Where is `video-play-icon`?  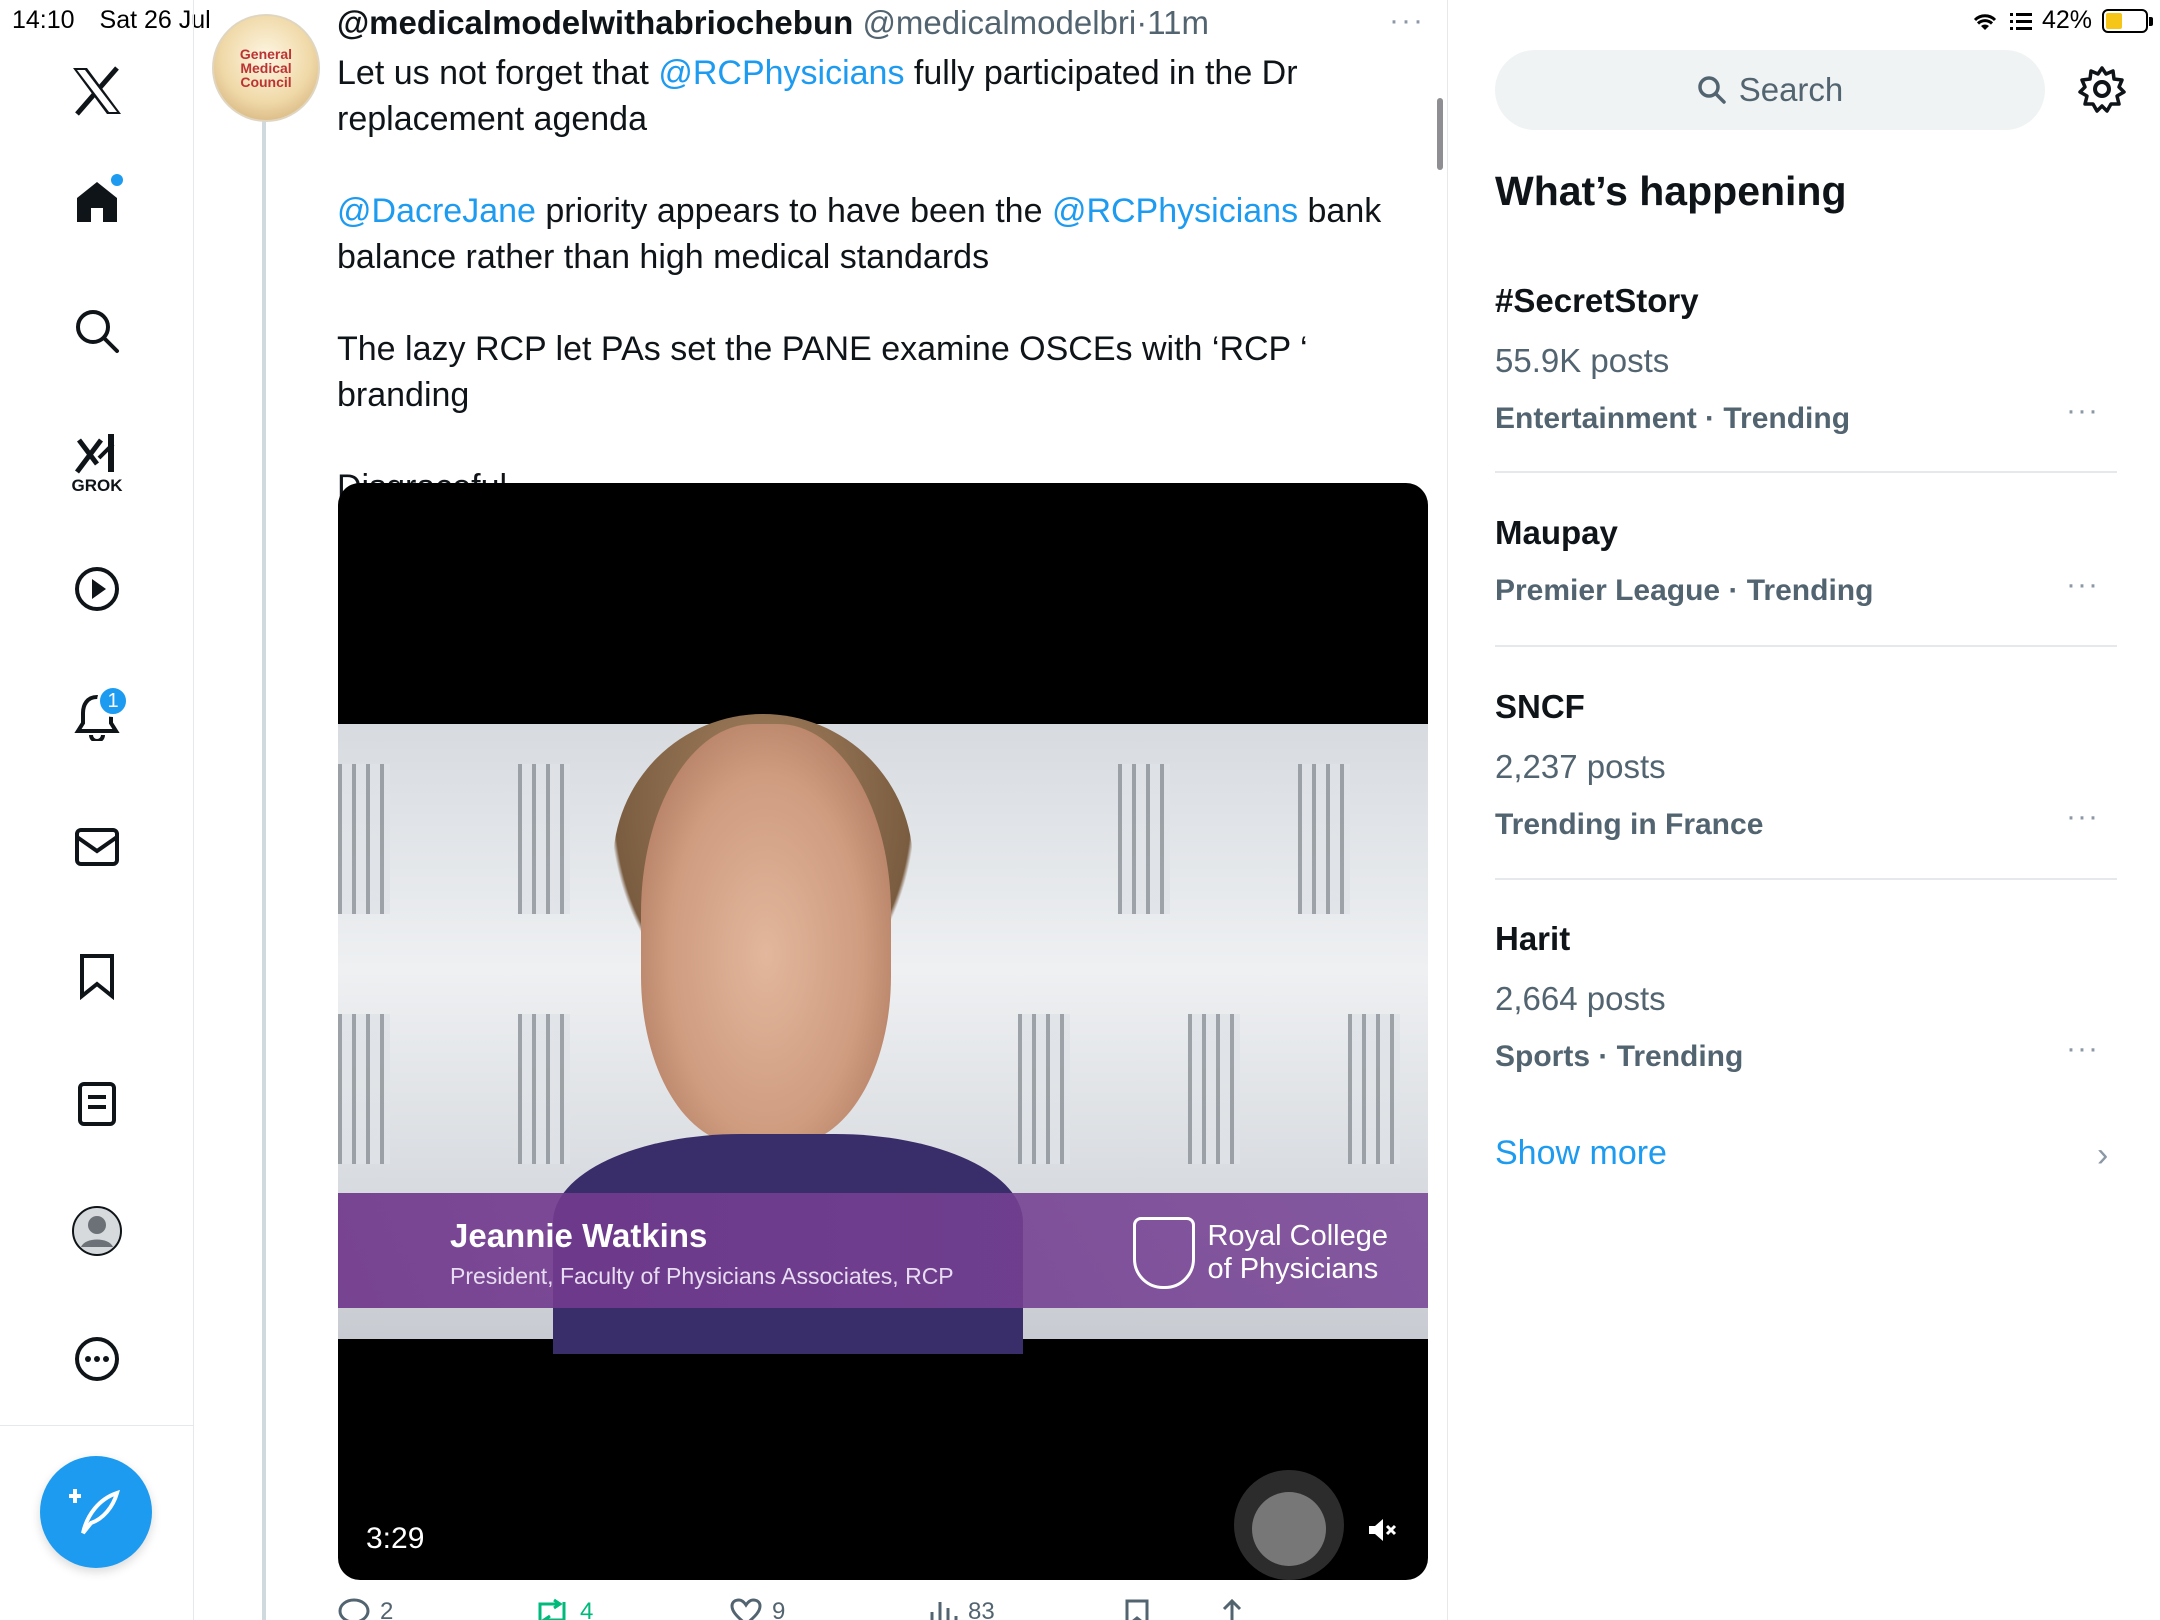
video-play-icon is located at coordinates (97, 589).